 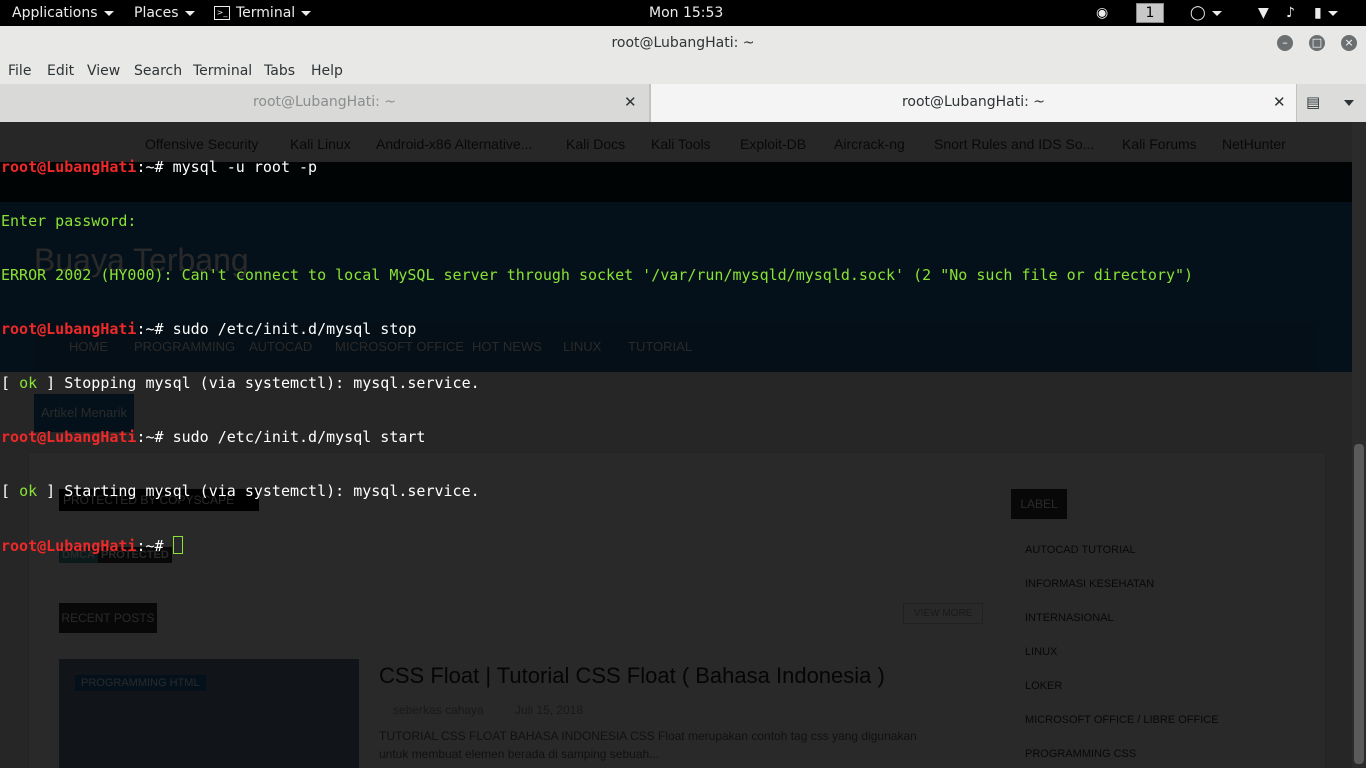 I want to click on menu-search: Search, so click(x=158, y=71).